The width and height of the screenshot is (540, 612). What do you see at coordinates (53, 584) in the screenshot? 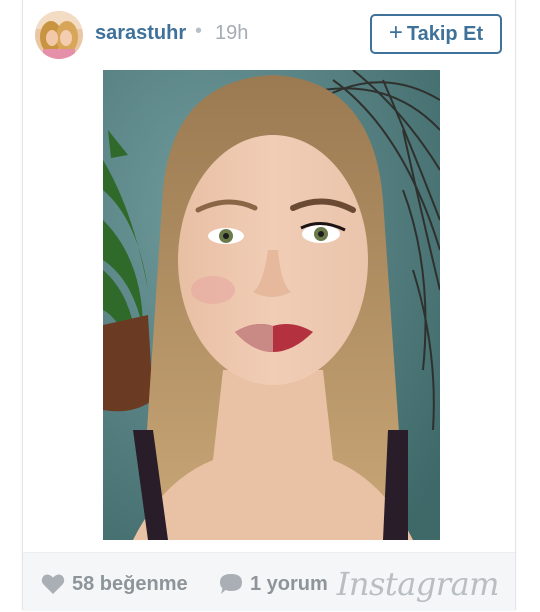
I see `heart-icon` at bounding box center [53, 584].